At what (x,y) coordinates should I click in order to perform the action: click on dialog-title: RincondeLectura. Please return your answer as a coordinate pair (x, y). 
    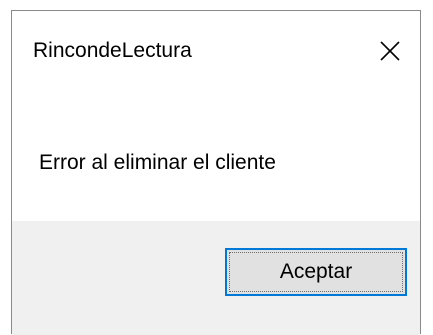
    Looking at the image, I should click on (112, 50).